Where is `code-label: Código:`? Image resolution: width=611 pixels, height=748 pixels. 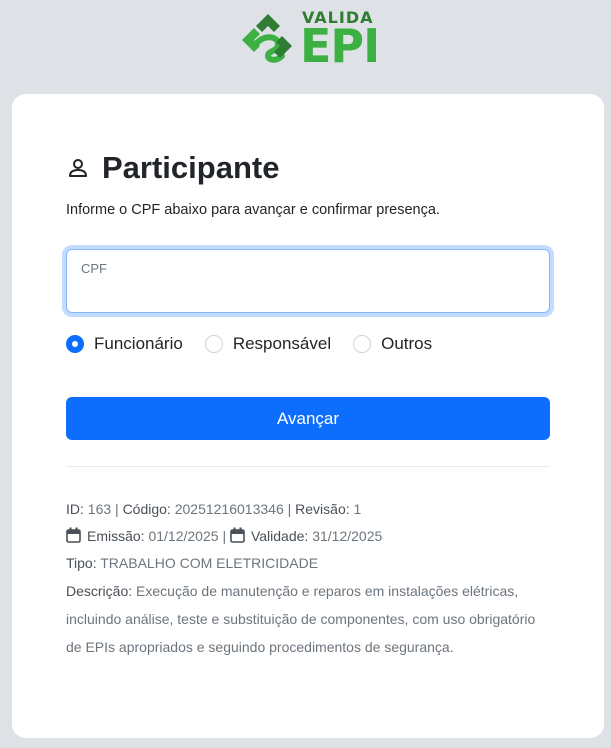
code-label: Código: is located at coordinates (146, 509).